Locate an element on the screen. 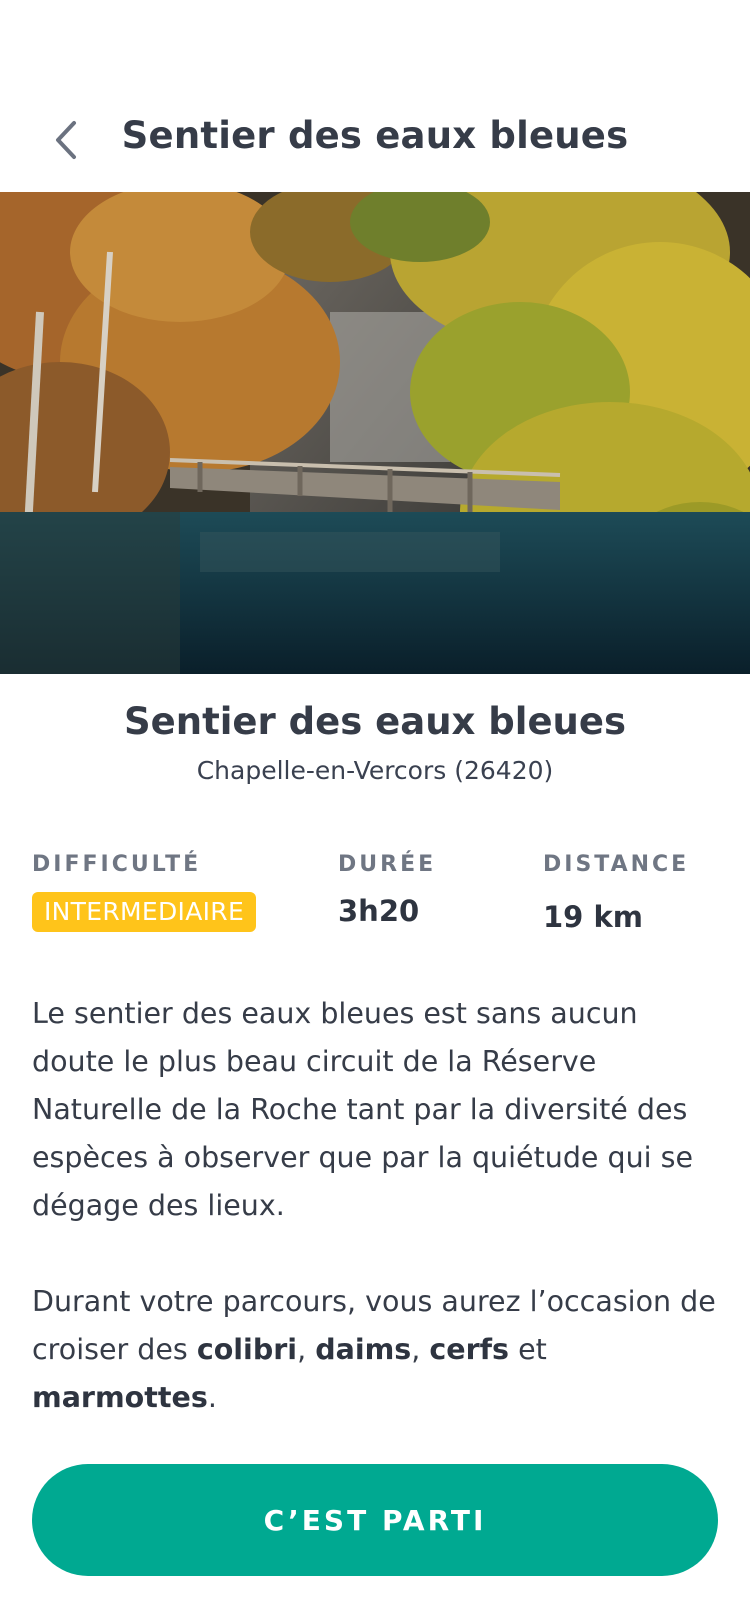 The width and height of the screenshot is (750, 1624). animal-marmottes: marmottes is located at coordinates (120, 1397).